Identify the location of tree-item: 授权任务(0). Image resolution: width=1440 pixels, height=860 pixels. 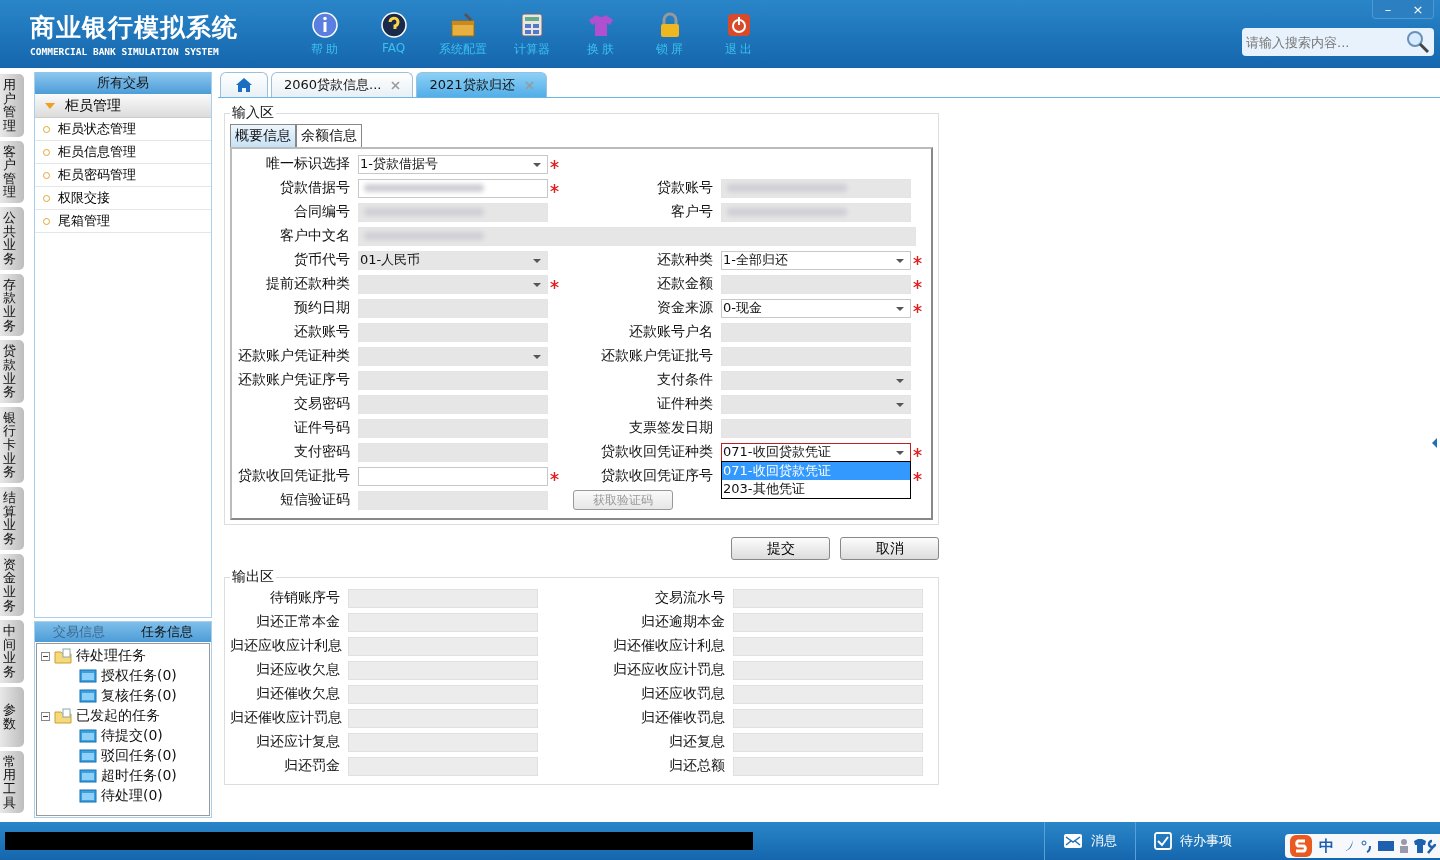
(139, 676).